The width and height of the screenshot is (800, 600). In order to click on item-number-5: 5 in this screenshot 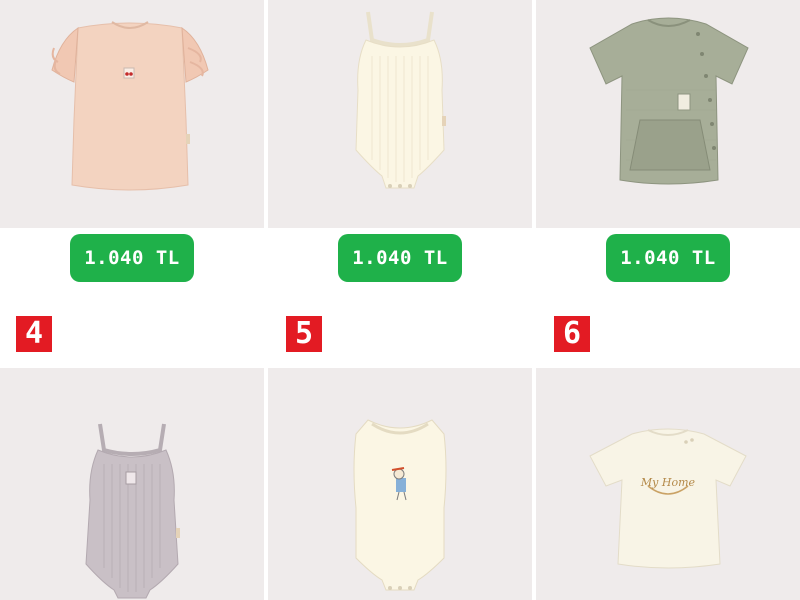, I will do `click(304, 334)`.